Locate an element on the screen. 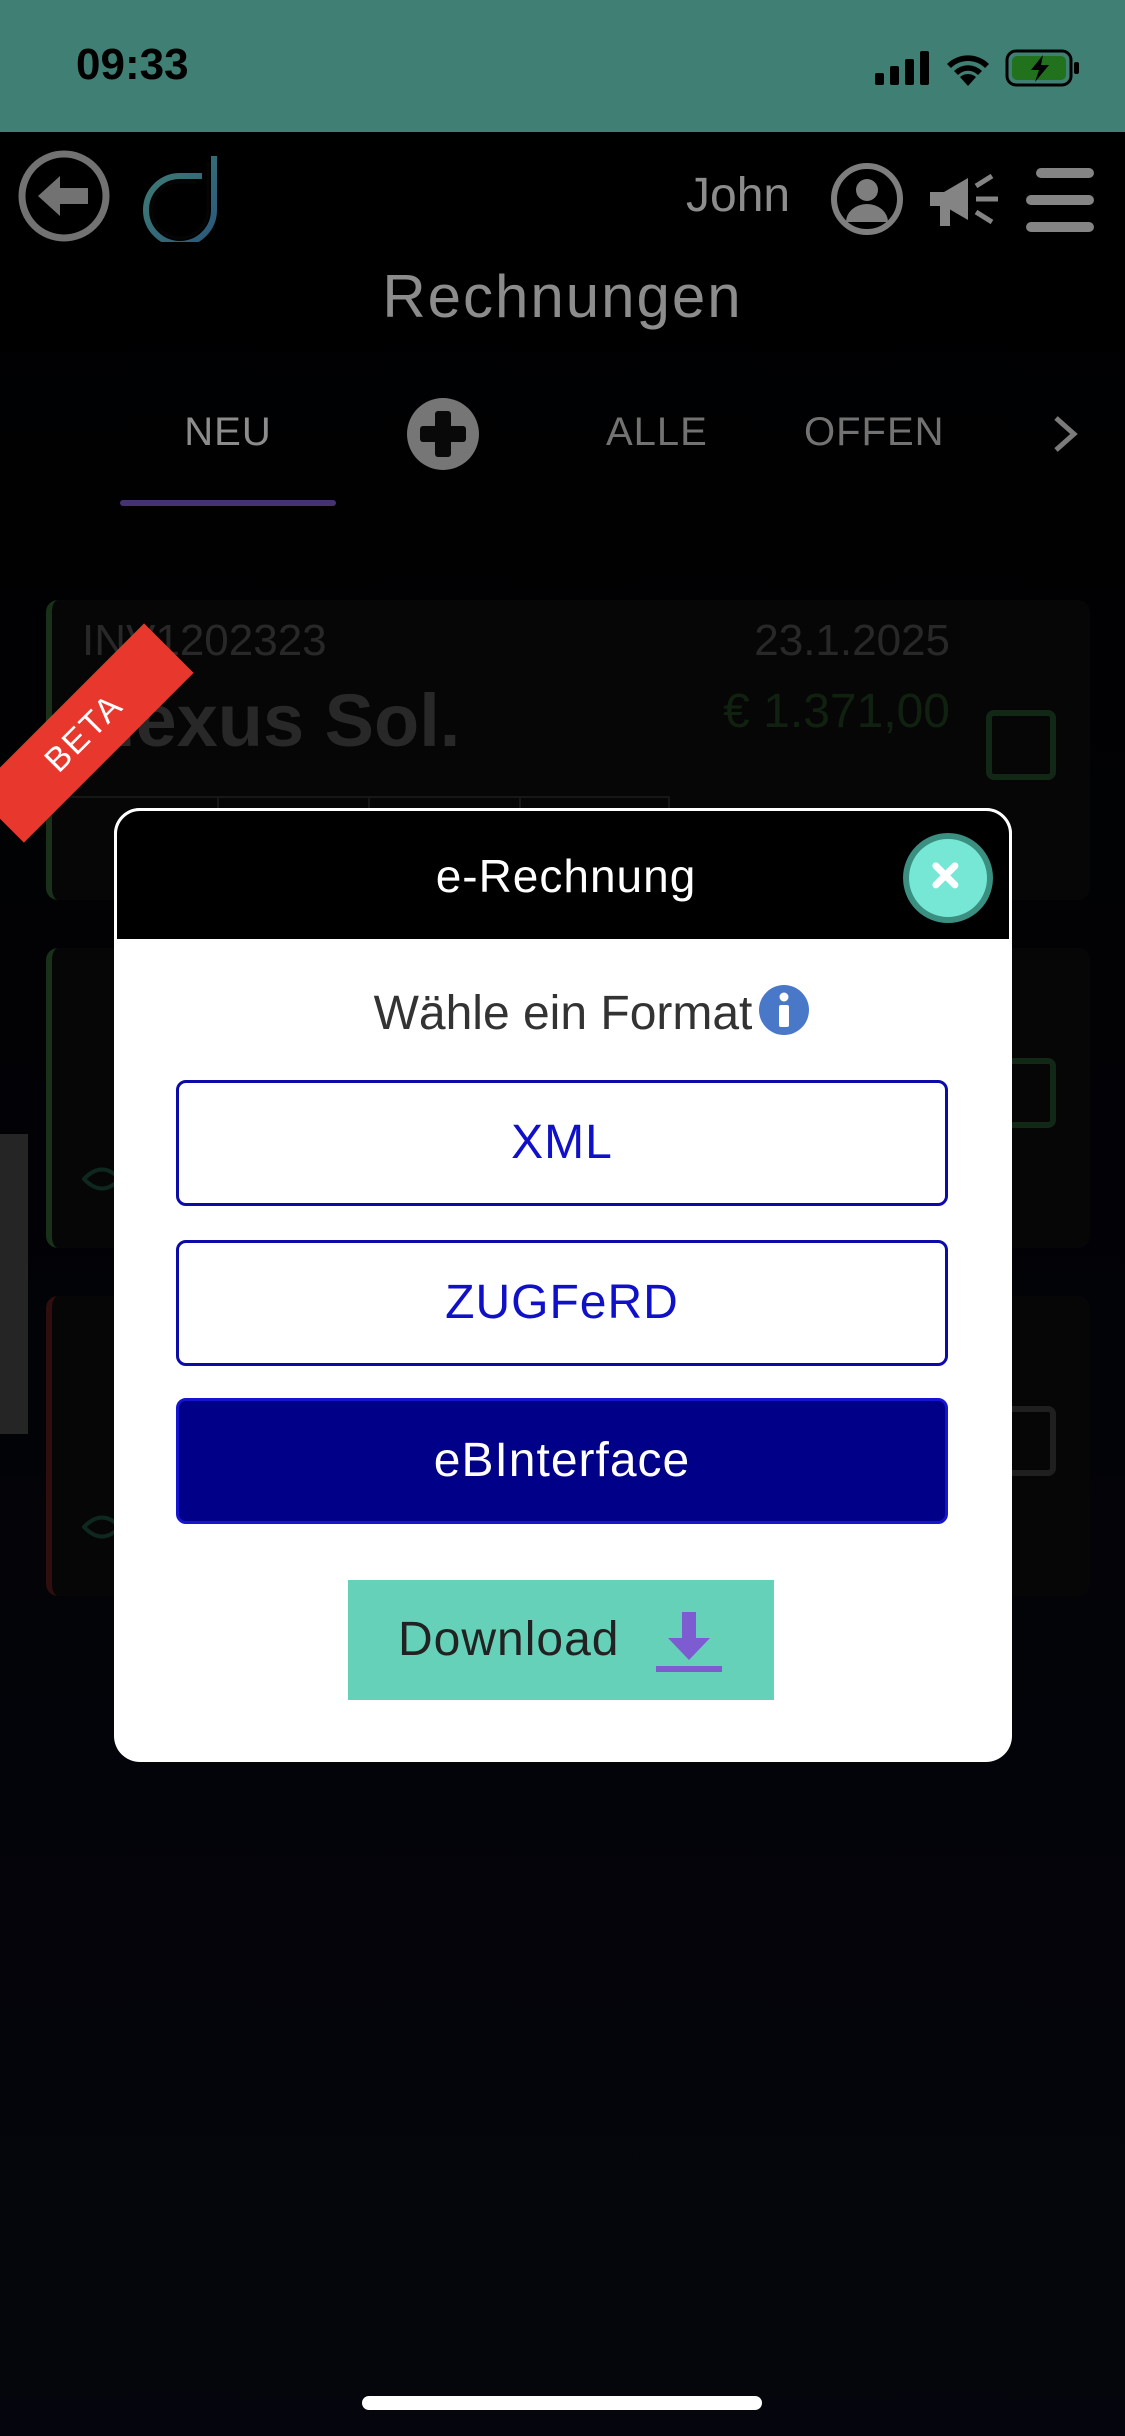  format-ebinterface-button: eBInterface is located at coordinates (562, 1461).